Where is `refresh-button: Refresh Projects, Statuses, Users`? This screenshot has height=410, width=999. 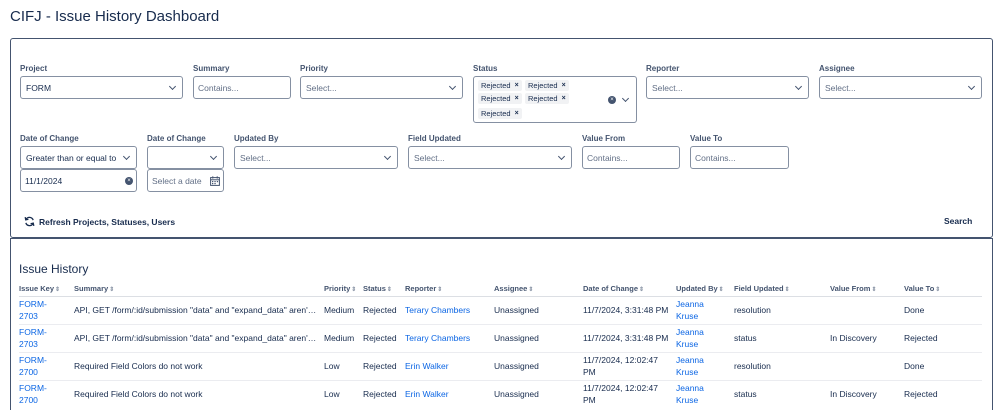
refresh-button: Refresh Projects, Statuses, Users is located at coordinates (99, 221).